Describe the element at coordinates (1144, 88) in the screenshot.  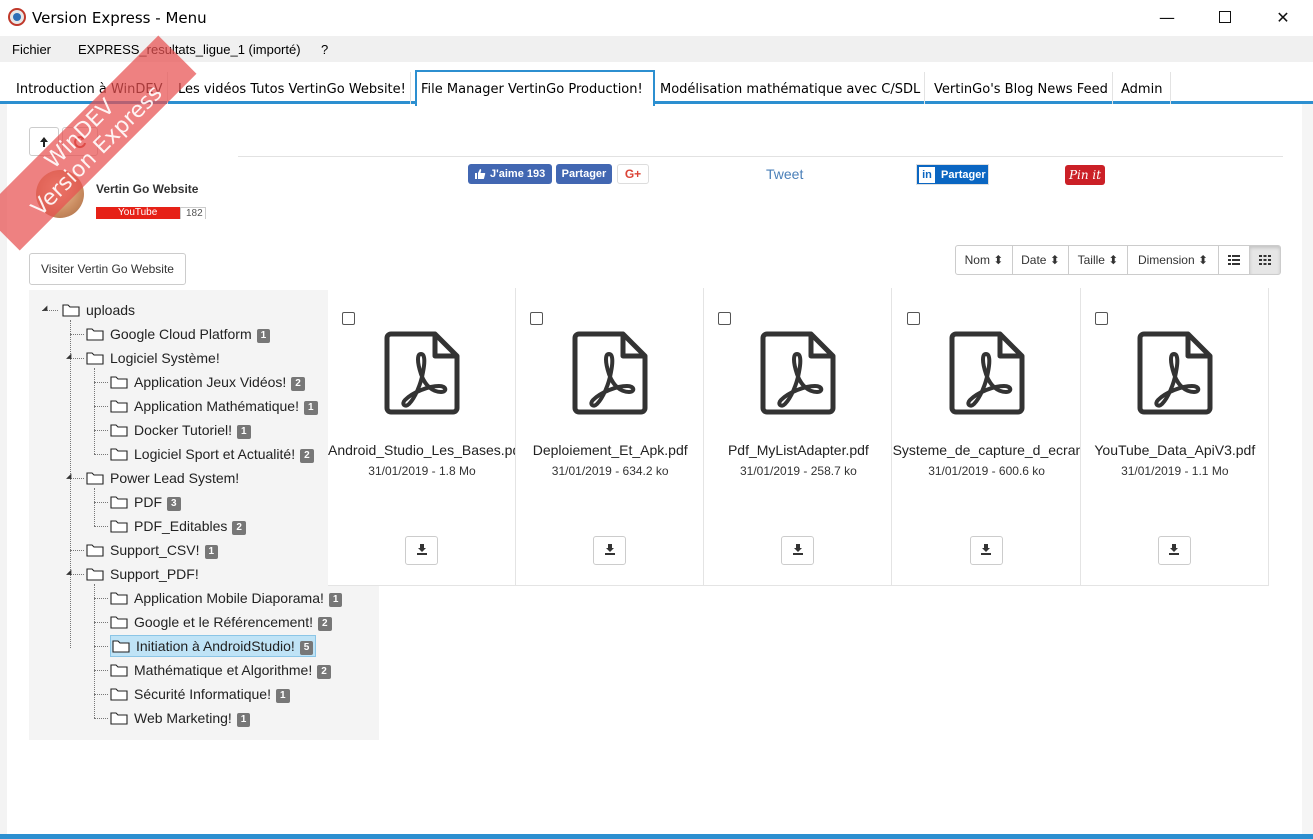
I see `tab-admin: Admin` at that location.